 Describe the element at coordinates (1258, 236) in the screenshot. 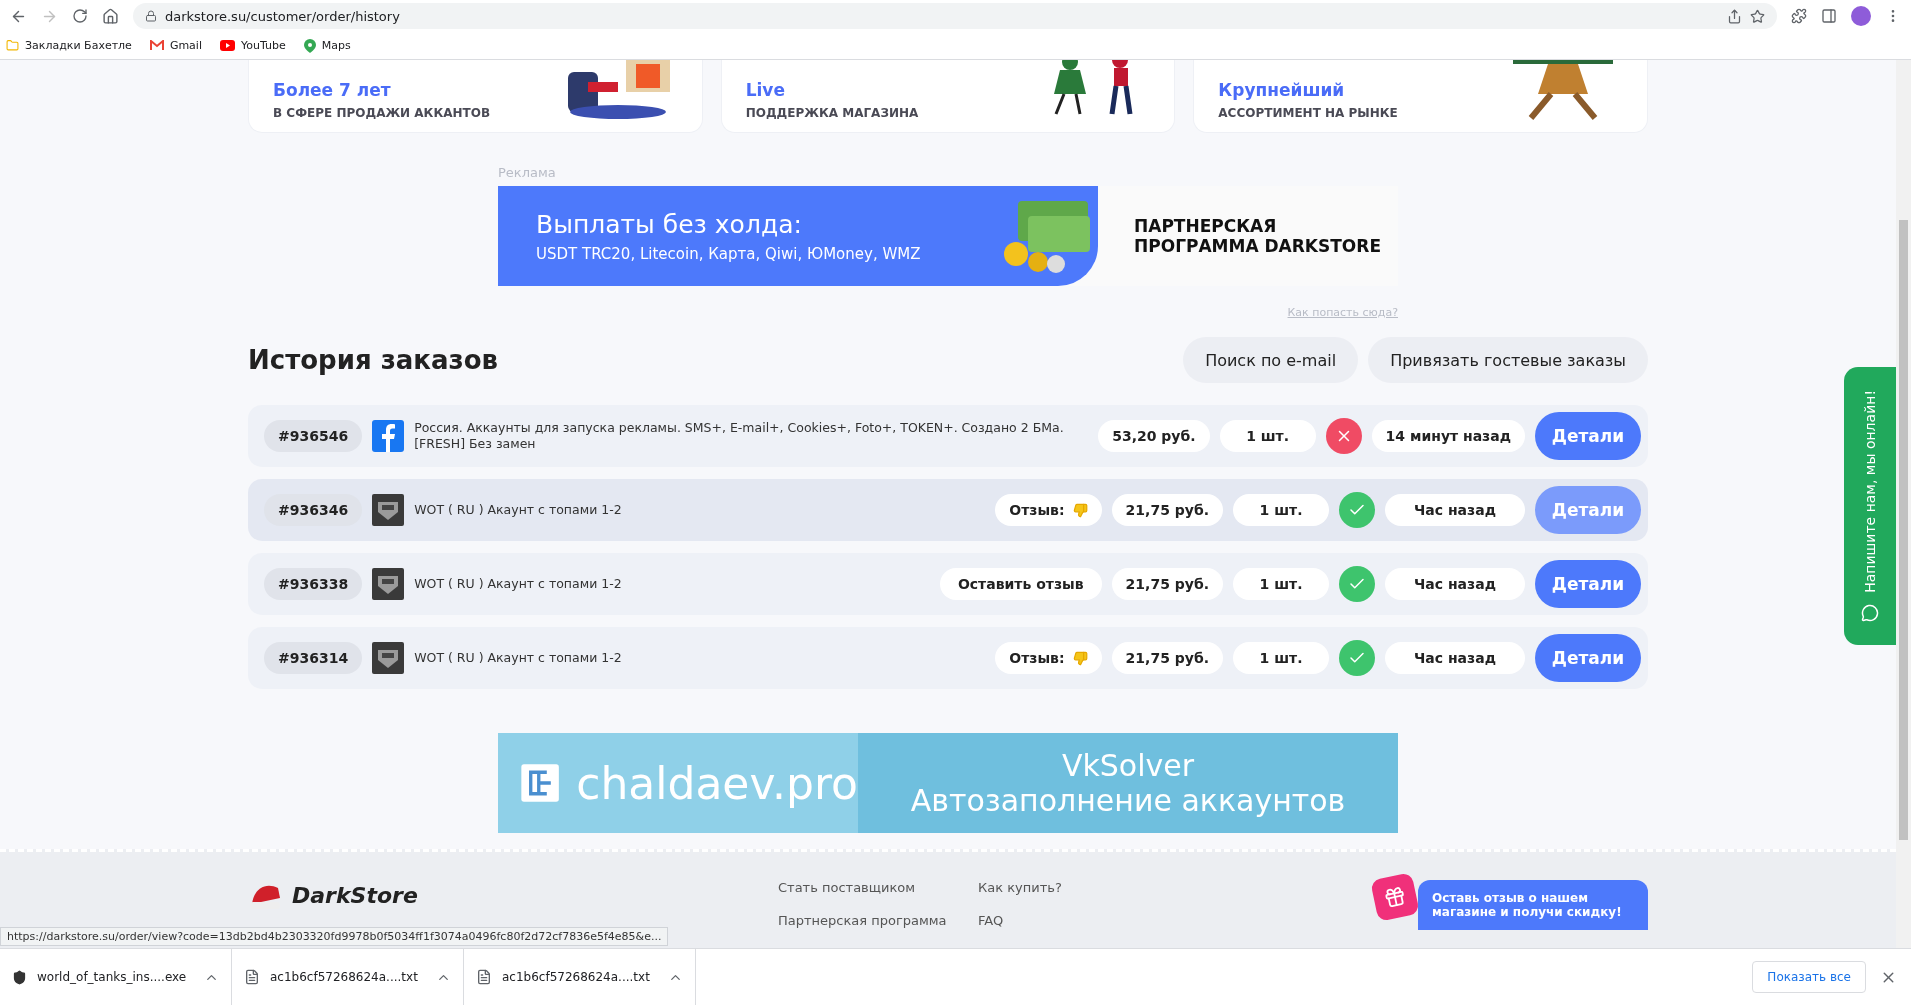

I see `ad-partner-text: ПАРТНЕРСКАЯ ПРОГРАММА DARKSTORE` at that location.